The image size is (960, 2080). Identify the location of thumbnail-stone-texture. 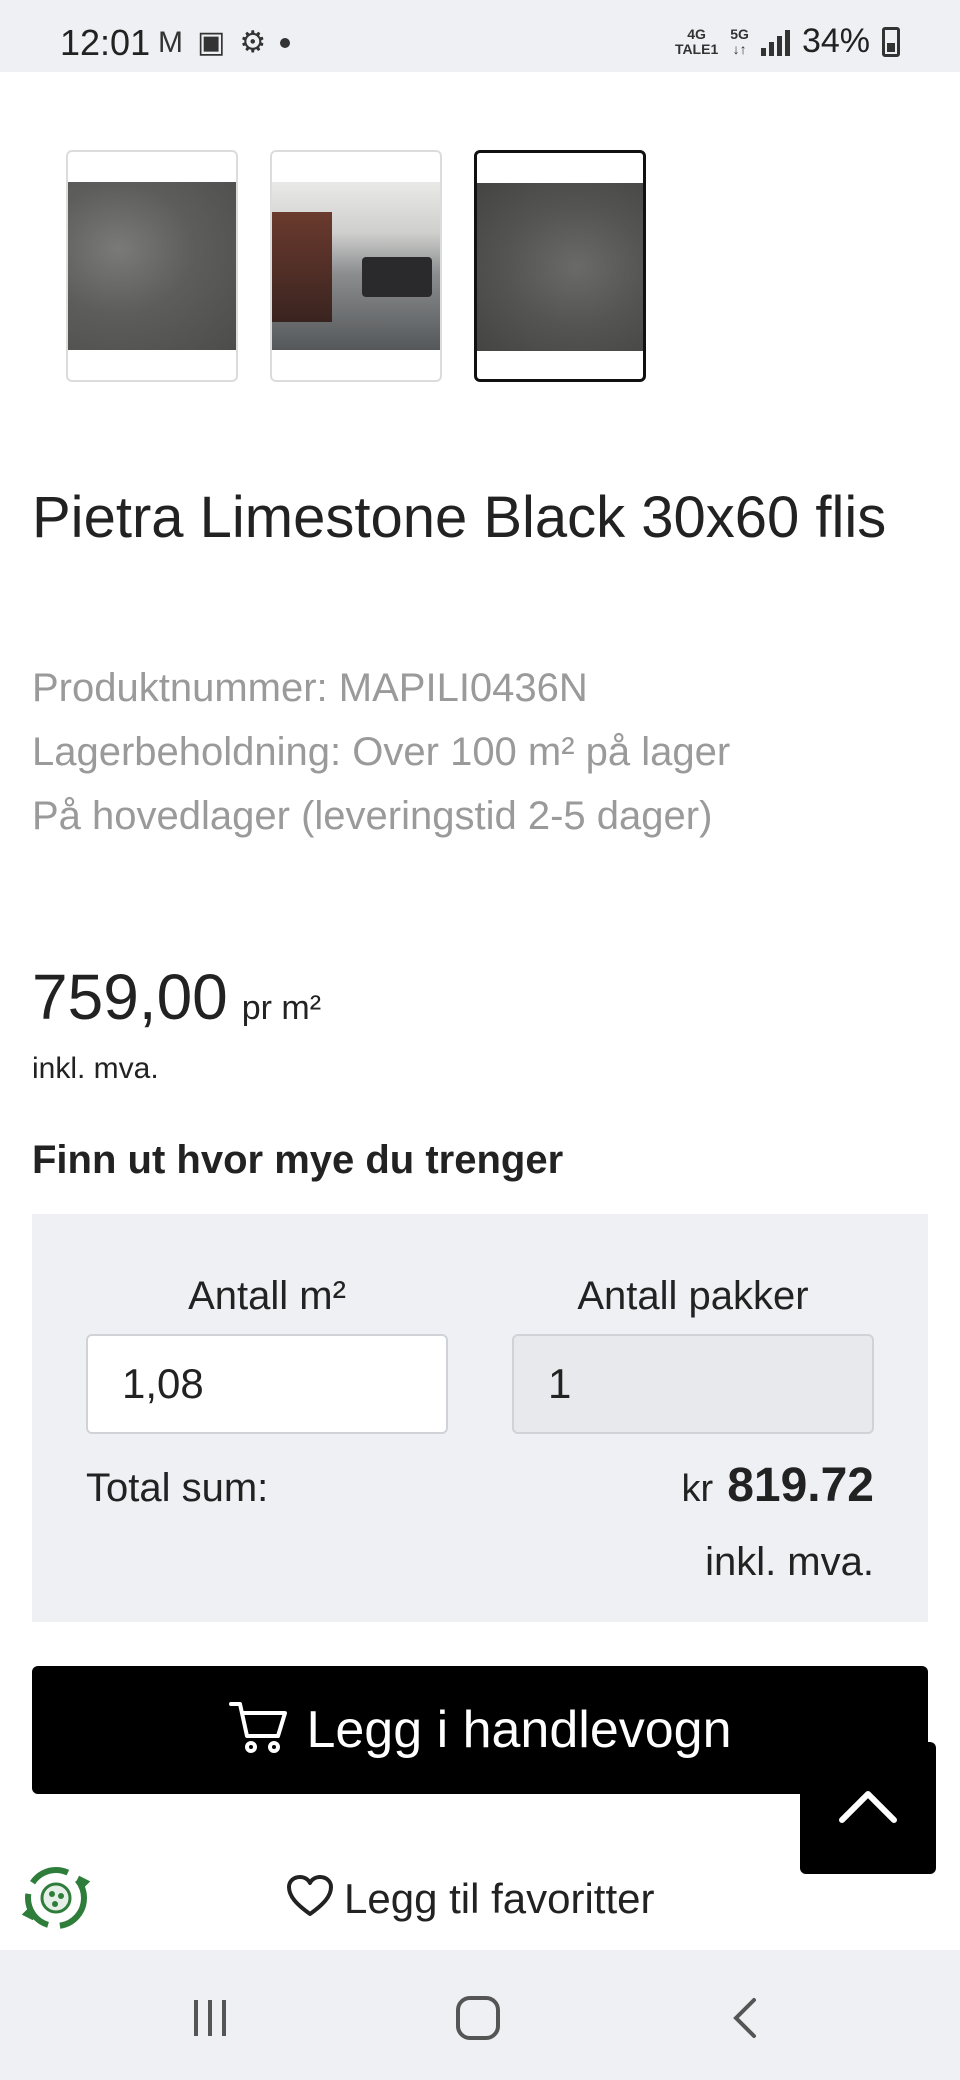
(152, 266).